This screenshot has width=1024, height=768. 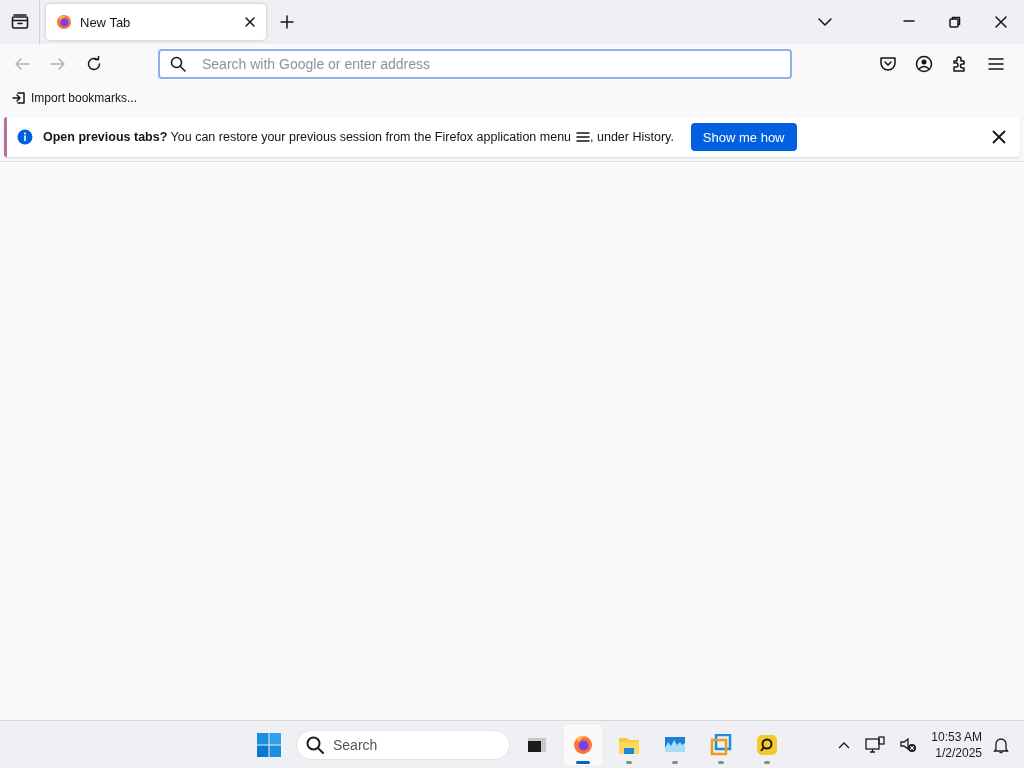 I want to click on remote-desktop-icon, so click(x=767, y=744).